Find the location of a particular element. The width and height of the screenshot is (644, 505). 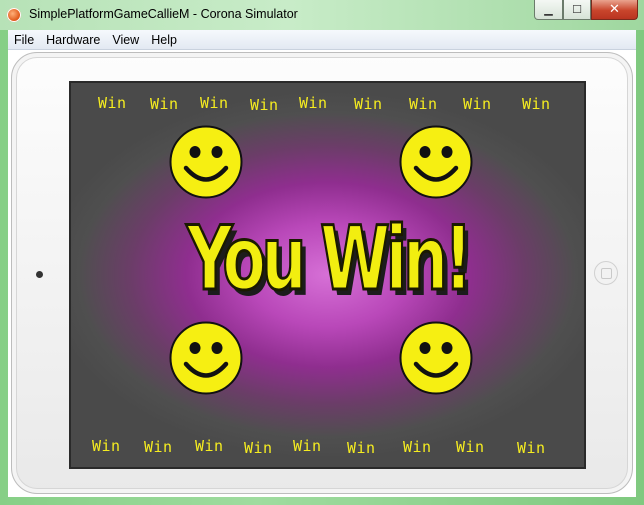

close-button: ✕ is located at coordinates (614, 10).